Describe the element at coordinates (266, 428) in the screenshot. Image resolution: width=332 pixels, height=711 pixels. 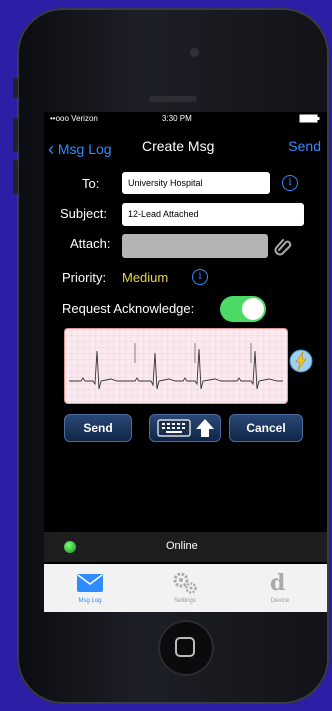
I see `cancel-button: Cancel` at that location.